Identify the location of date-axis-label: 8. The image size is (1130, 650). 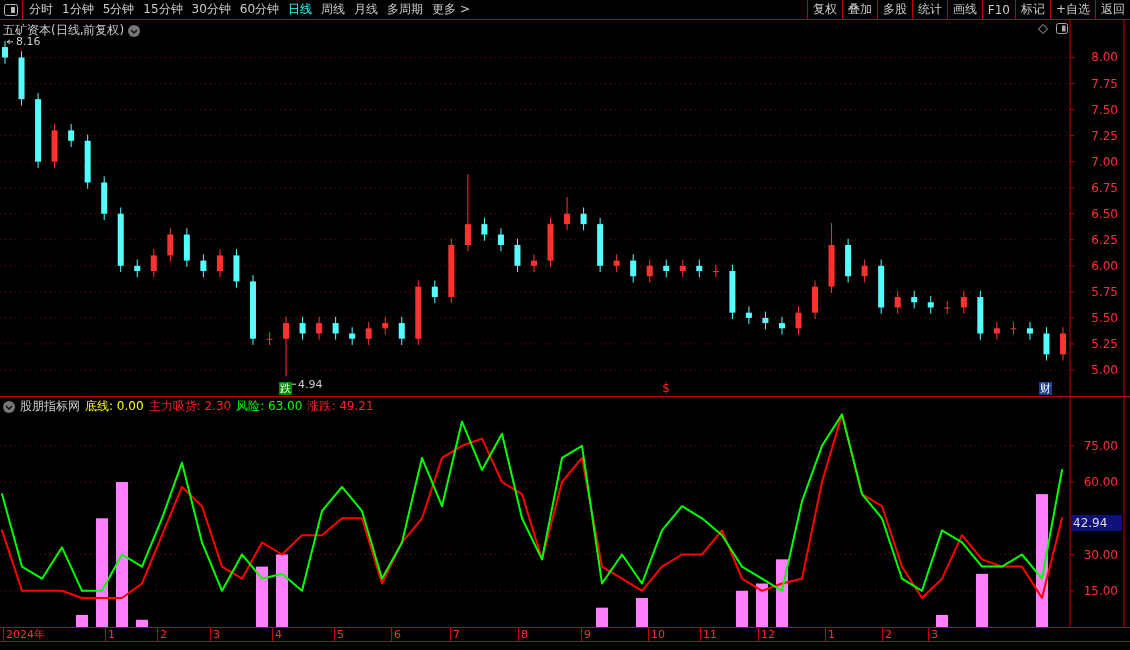
(523, 635).